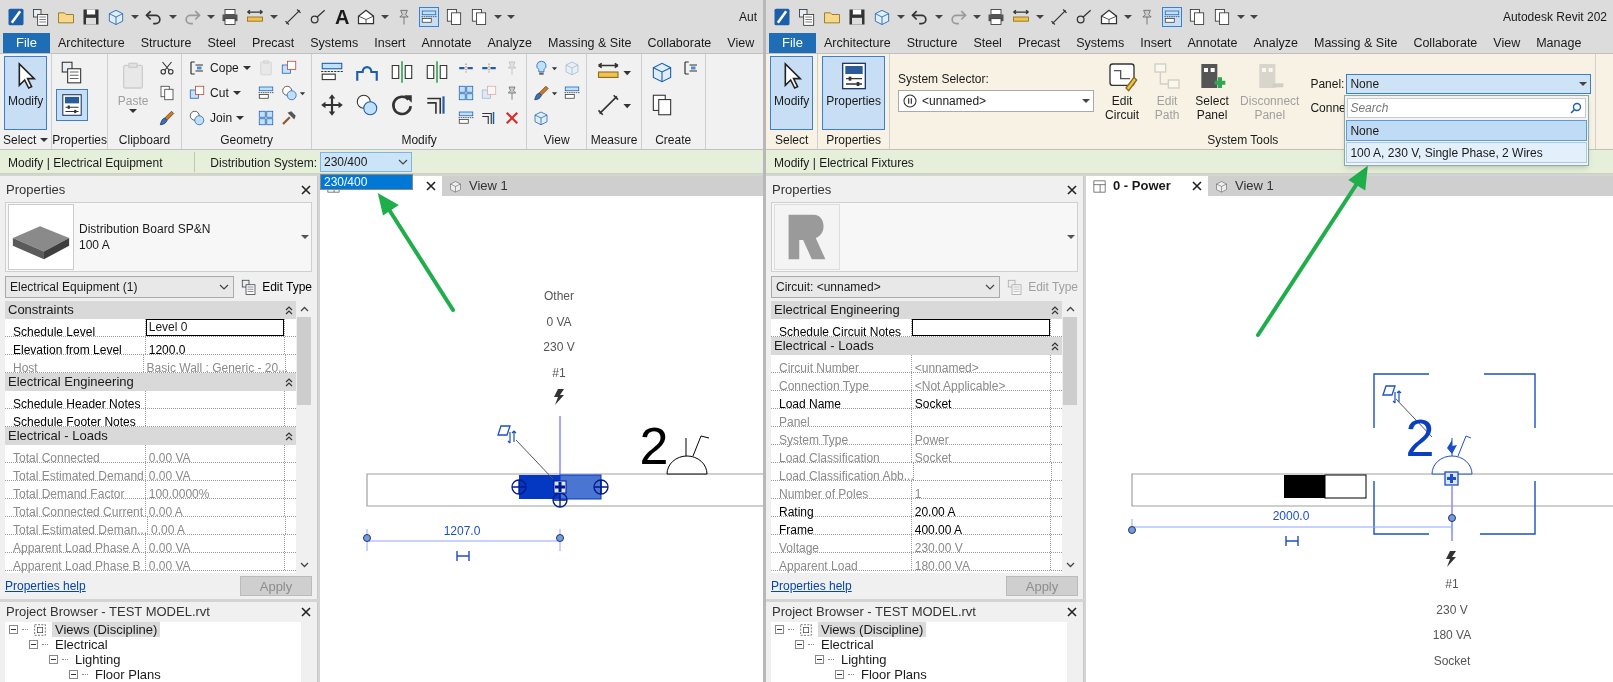 The height and width of the screenshot is (682, 1613). I want to click on distribution-system-dropdown: 230/400, so click(366, 161).